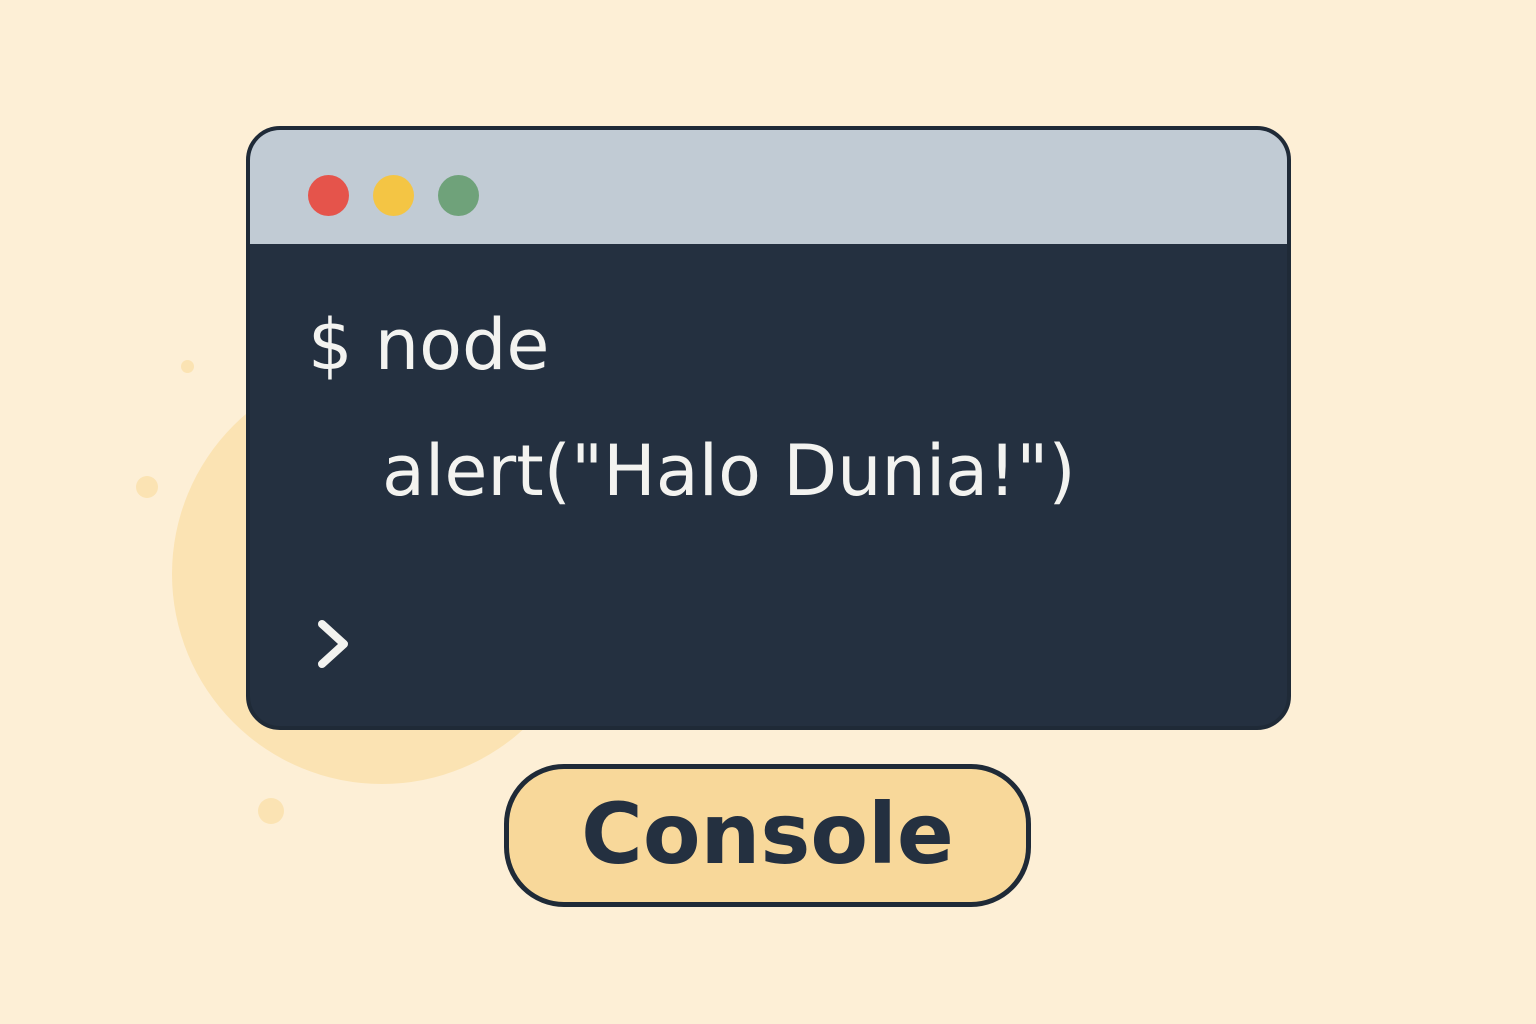 The height and width of the screenshot is (1024, 1536). What do you see at coordinates (333, 644) in the screenshot?
I see `chevron-right-icon` at bounding box center [333, 644].